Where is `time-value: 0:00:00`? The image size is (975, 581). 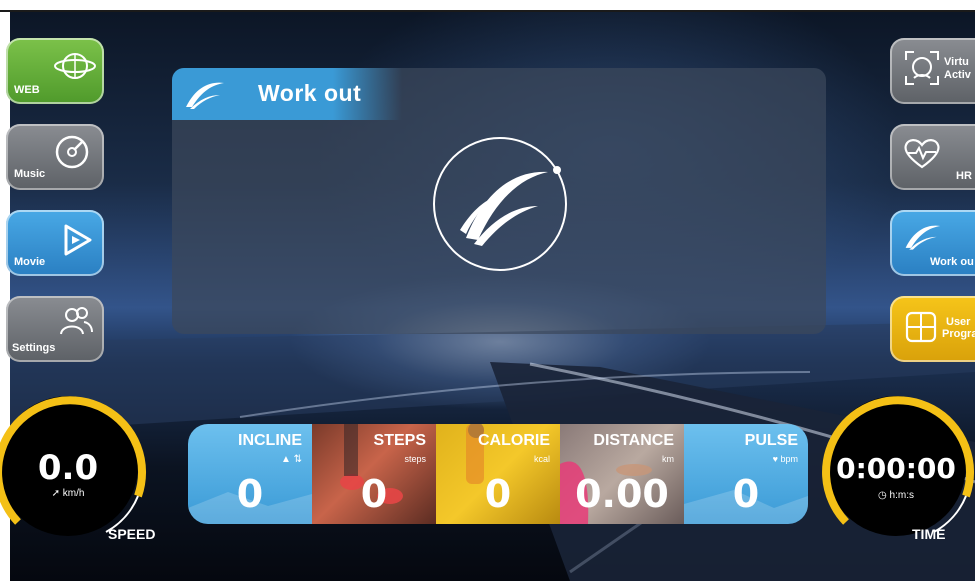 time-value: 0:00:00 is located at coordinates (896, 468).